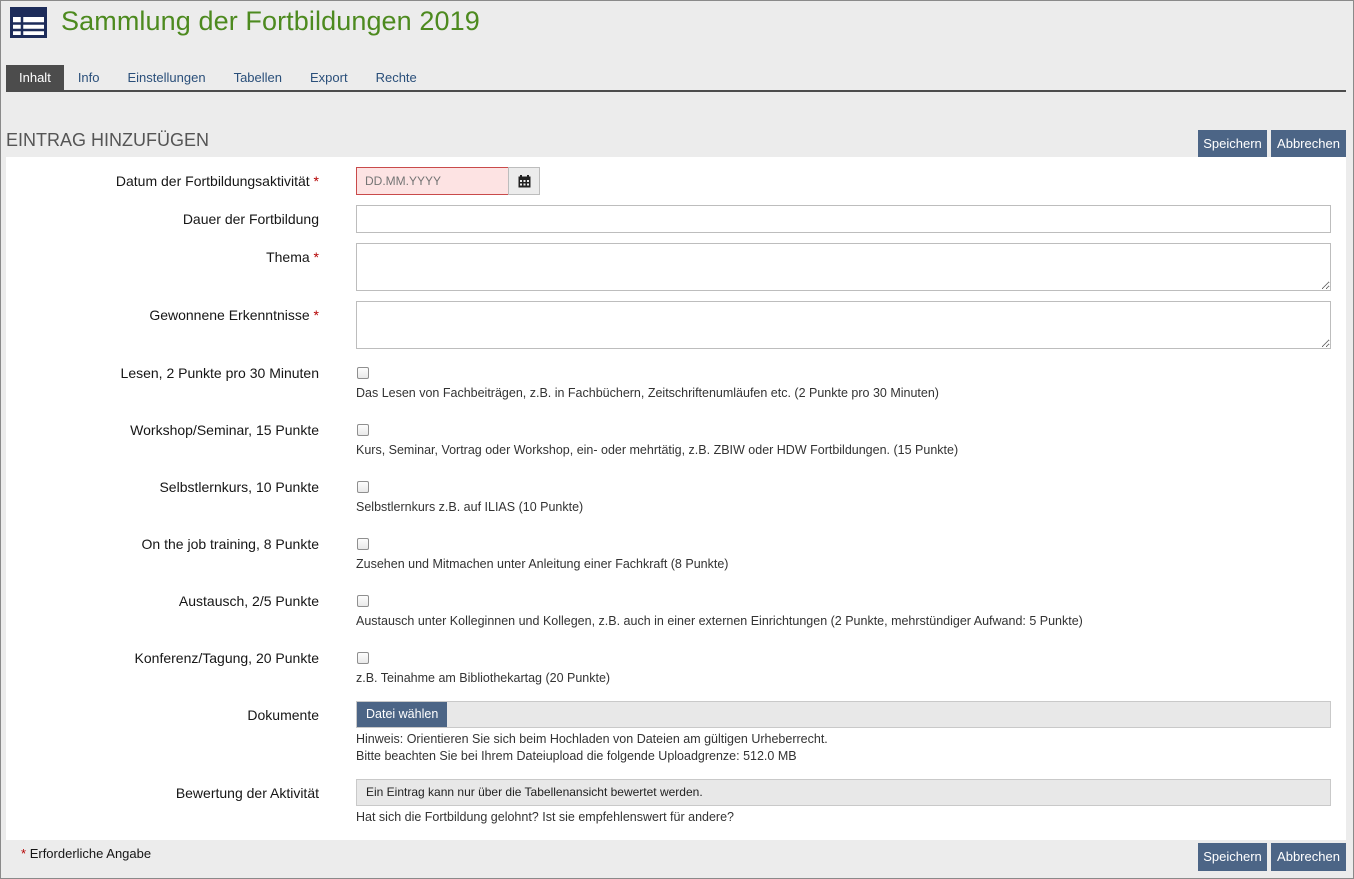 The image size is (1354, 879). Describe the element at coordinates (329, 77) in the screenshot. I see `tab-export: Export` at that location.